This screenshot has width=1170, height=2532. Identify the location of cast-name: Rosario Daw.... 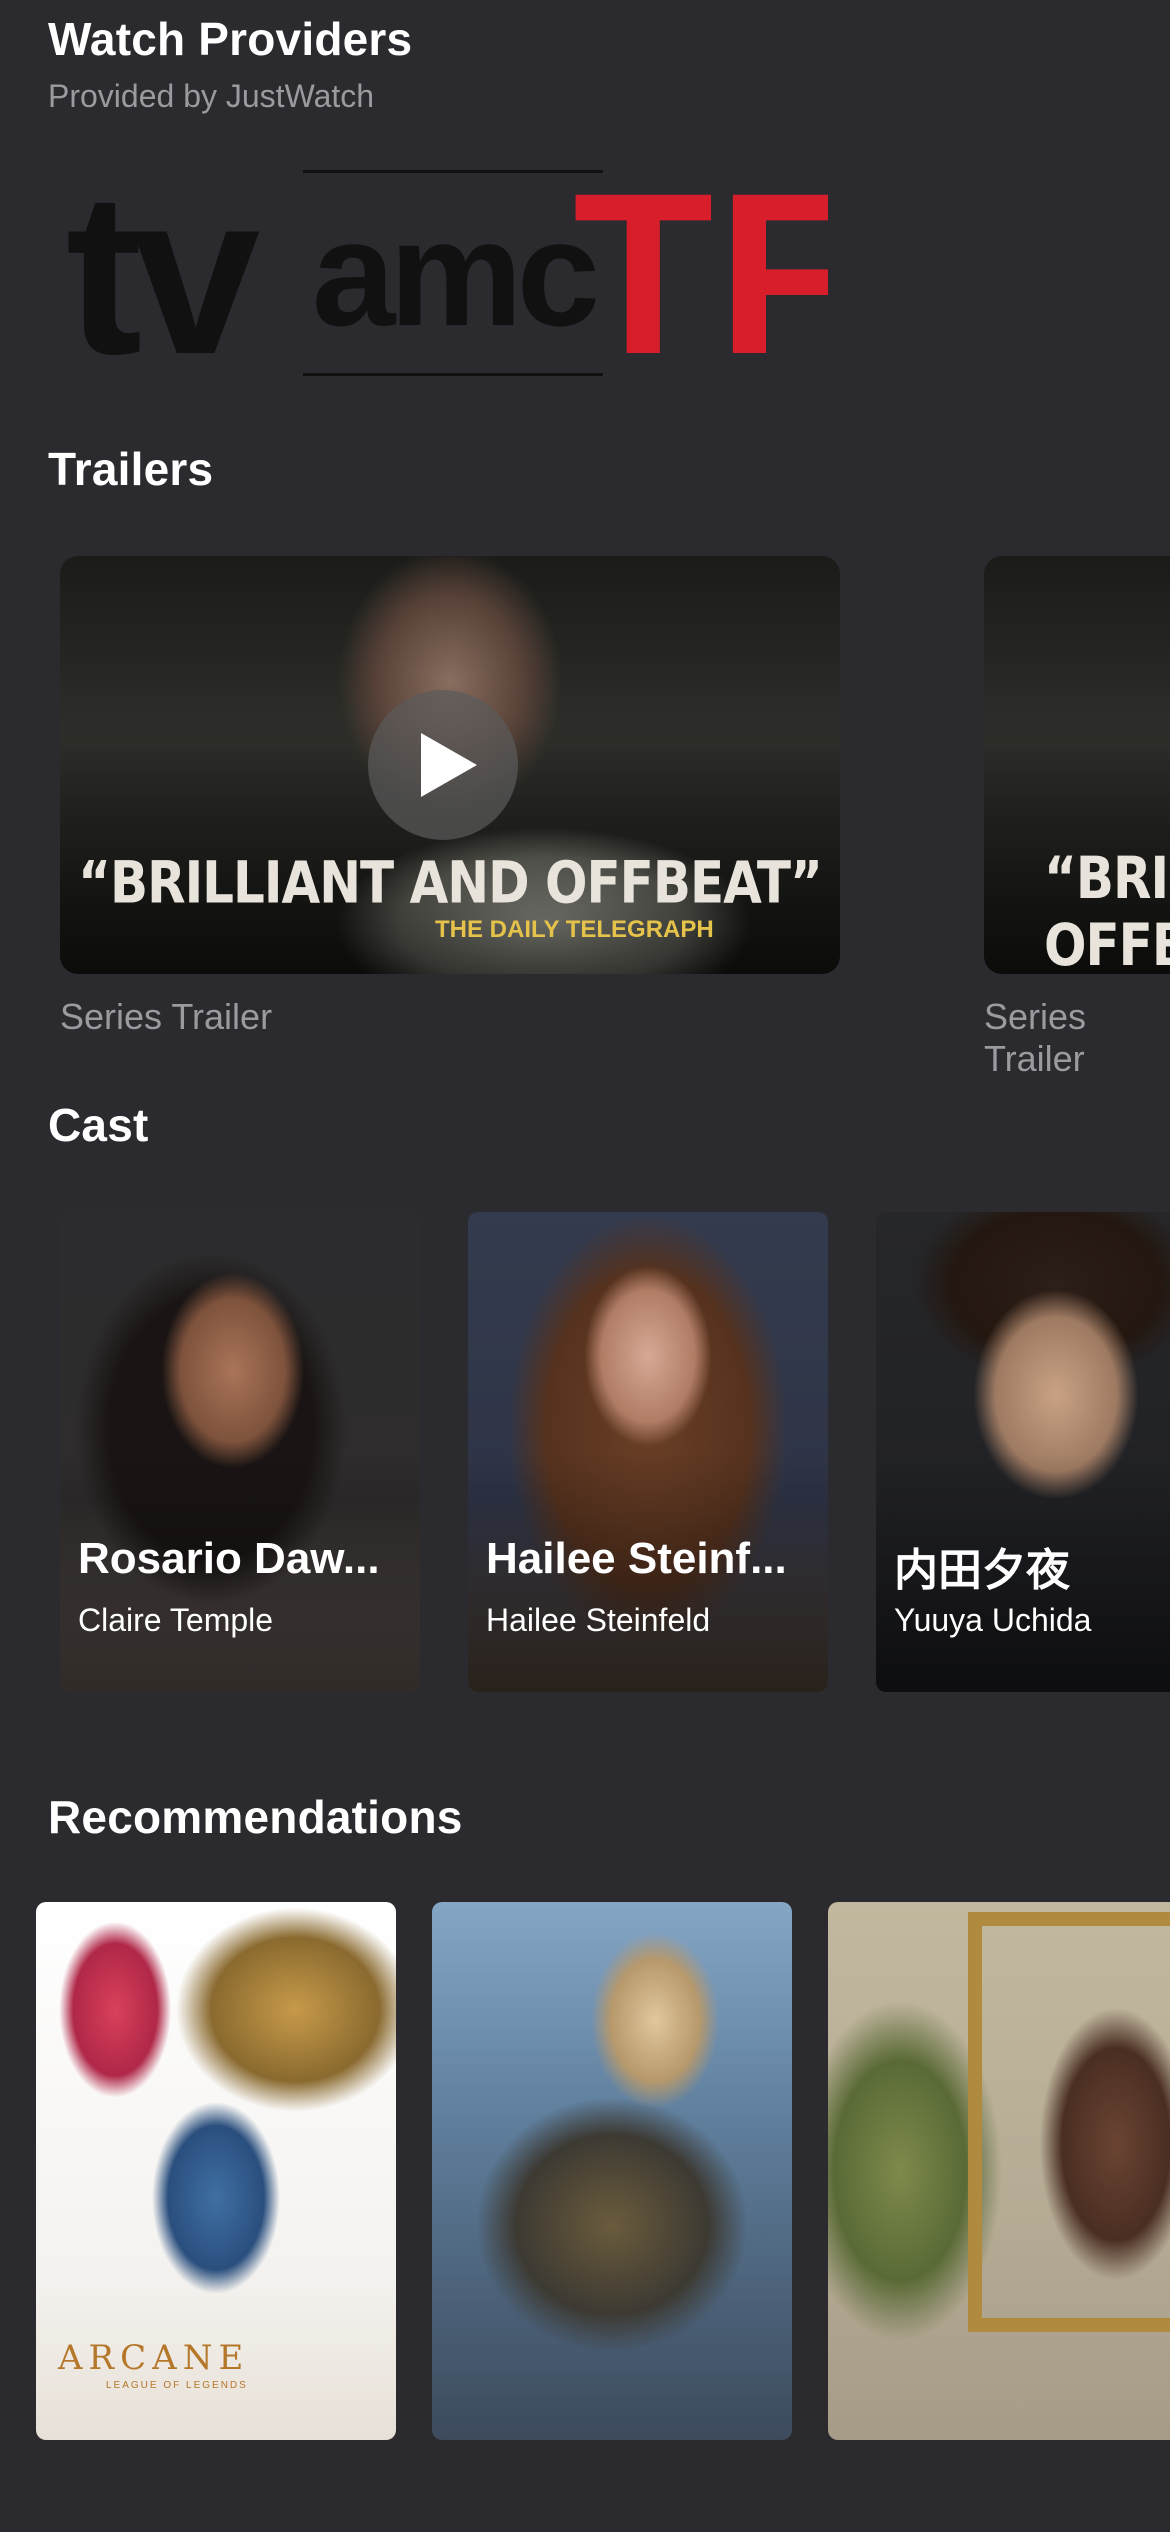
(229, 1558).